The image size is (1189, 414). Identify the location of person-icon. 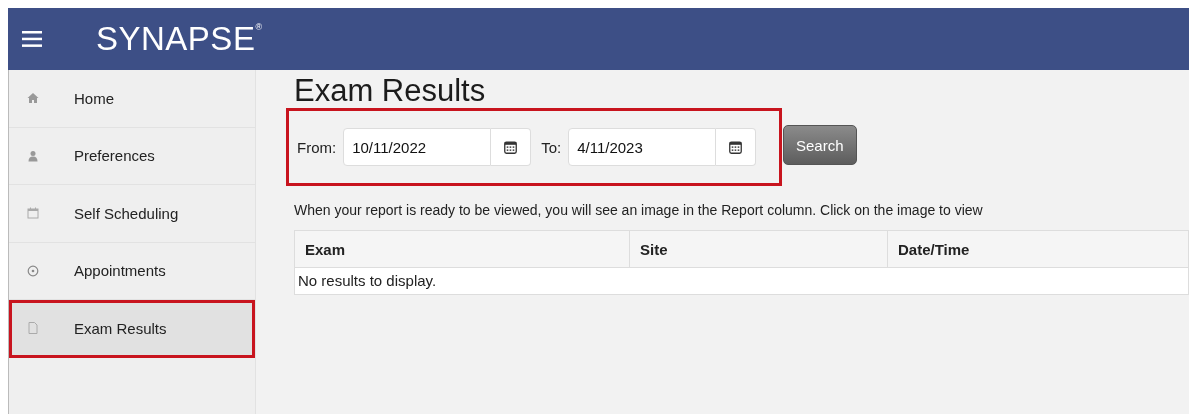
(33, 155).